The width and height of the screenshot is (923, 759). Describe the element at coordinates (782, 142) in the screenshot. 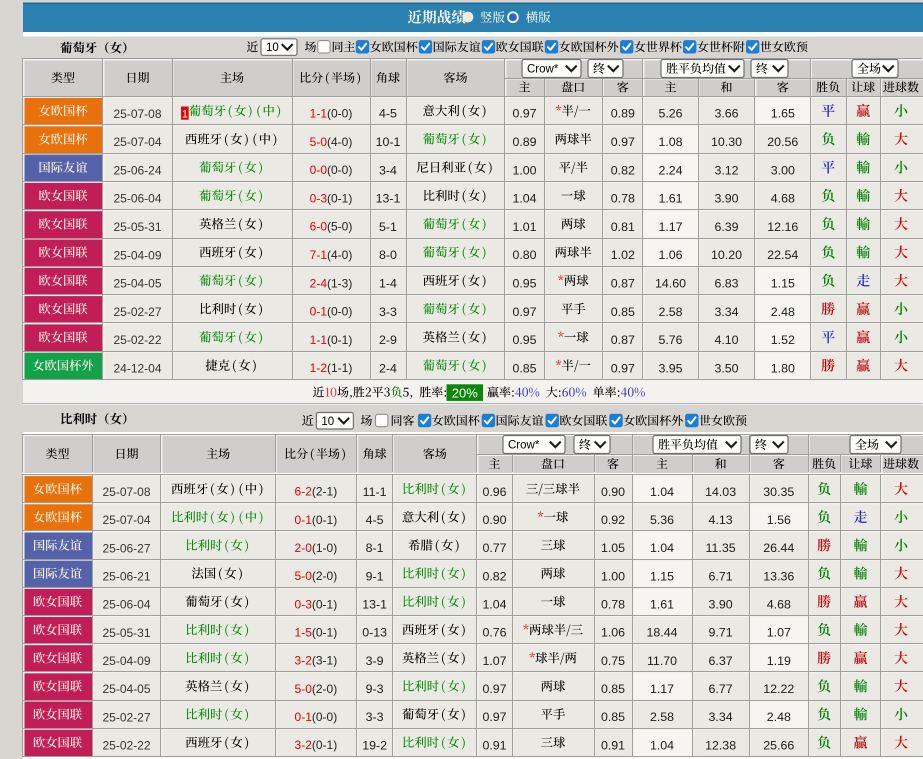

I see `svg-text: 20.56` at that location.